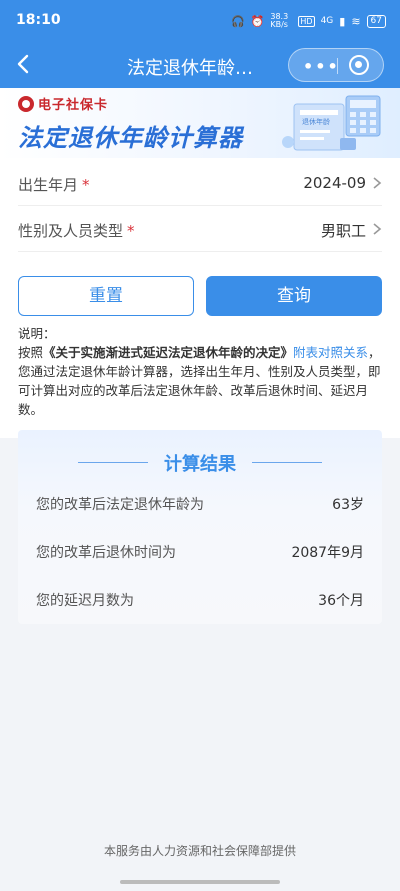  What do you see at coordinates (321, 66) in the screenshot?
I see `more-dots-icon: •••` at bounding box center [321, 66].